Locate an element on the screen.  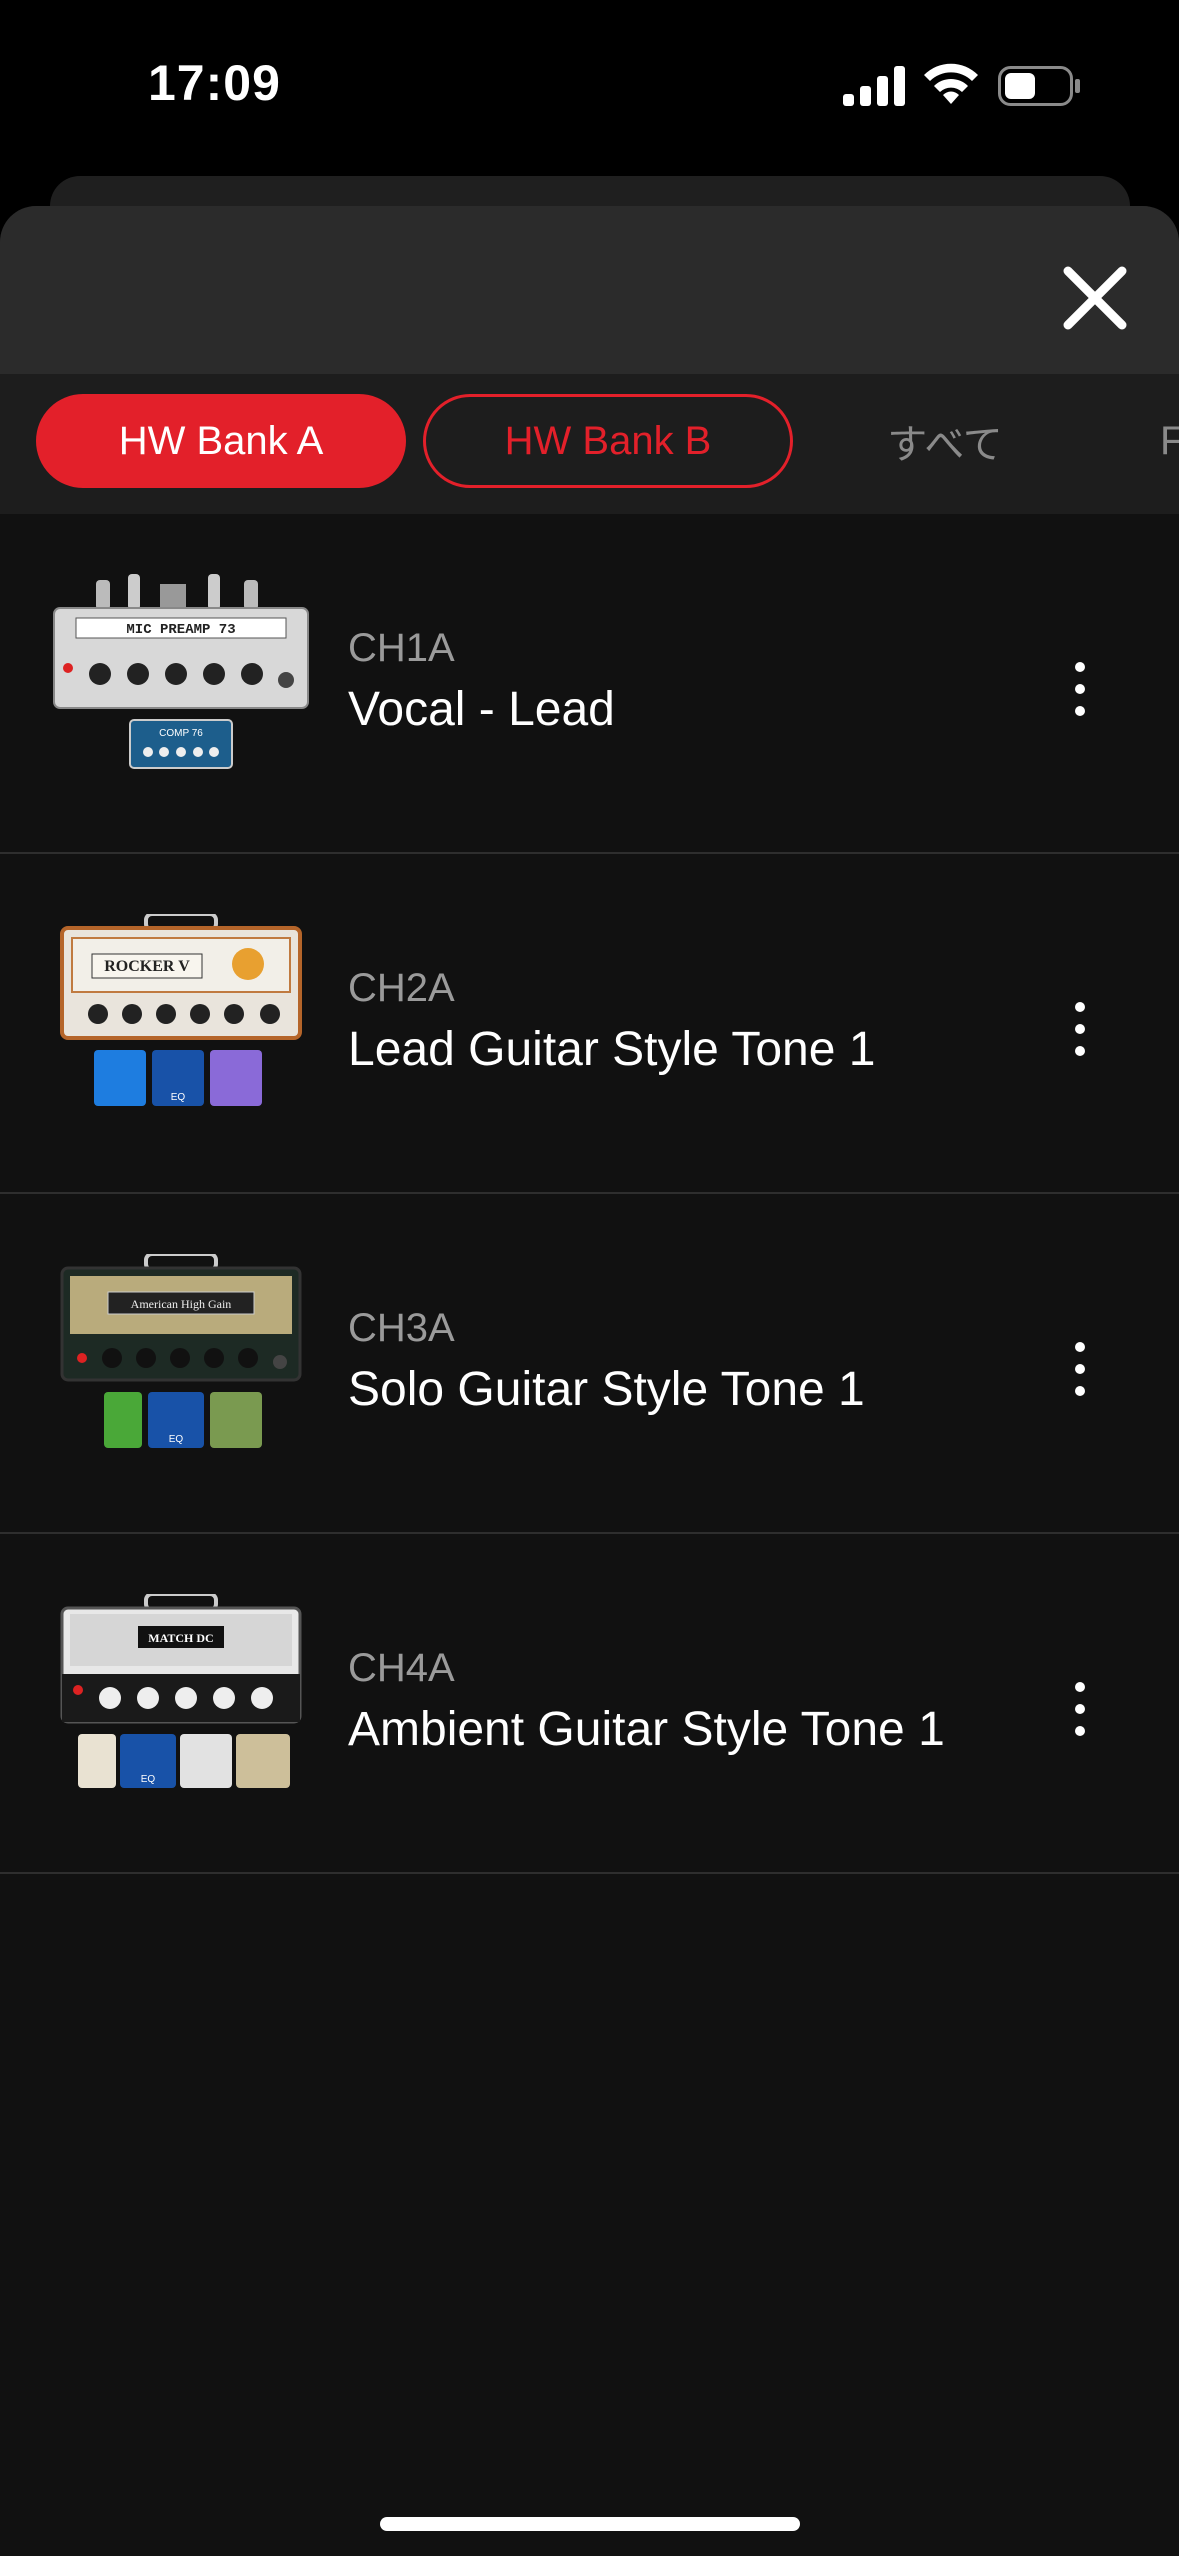
preset-name: Lead Guitar Style Tone 1 is located at coordinates (612, 1049).